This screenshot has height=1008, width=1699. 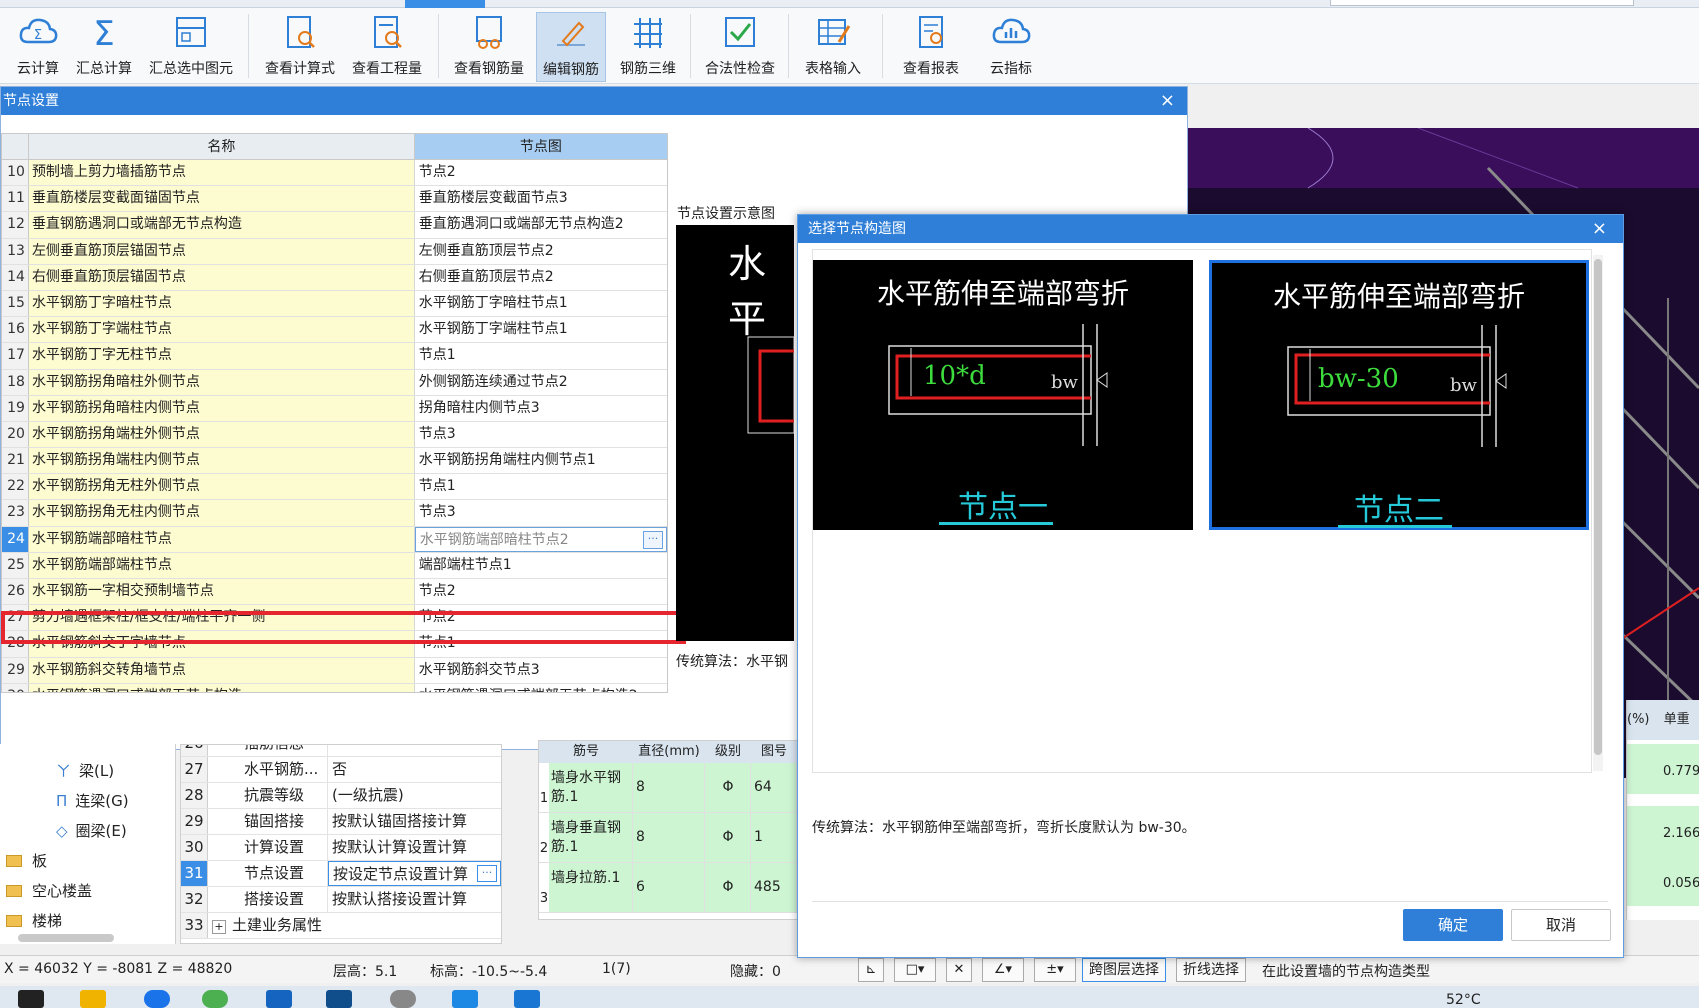 What do you see at coordinates (194, 821) in the screenshot?
I see `property-row-number: 29` at bounding box center [194, 821].